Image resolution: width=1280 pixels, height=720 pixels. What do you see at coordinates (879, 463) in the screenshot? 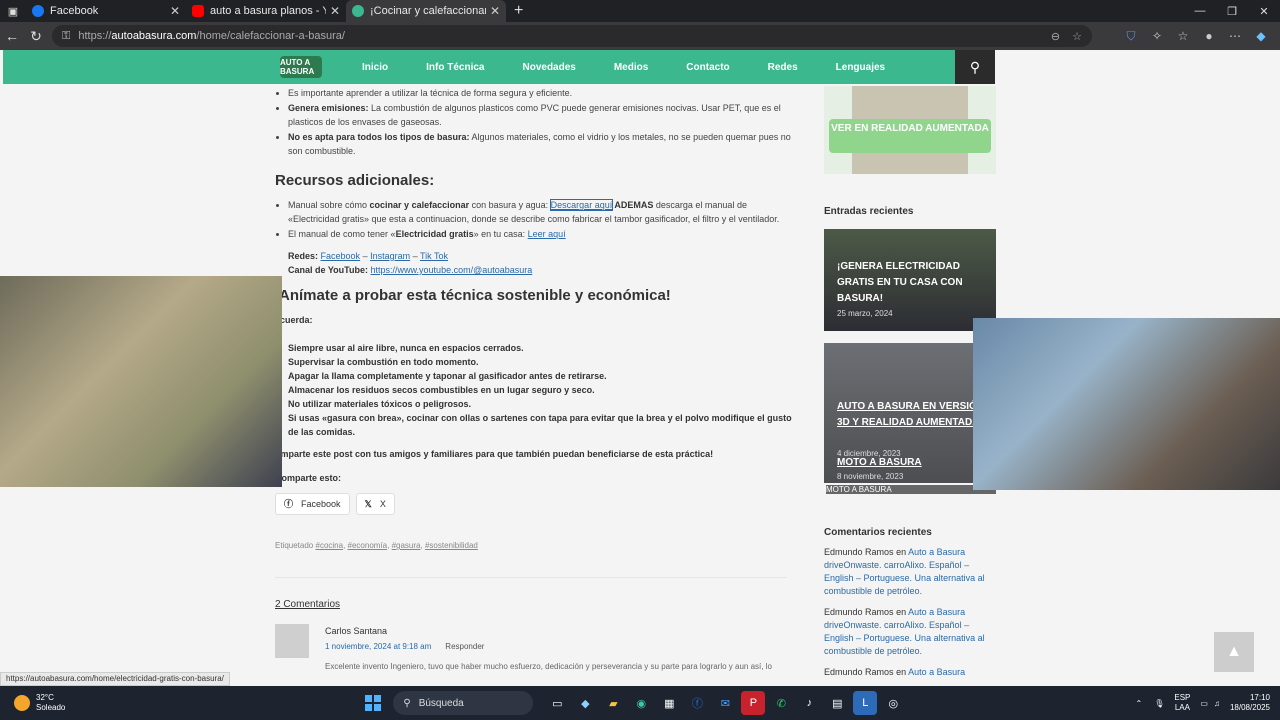
I see `post-title: MOTO A BASURA` at bounding box center [879, 463].